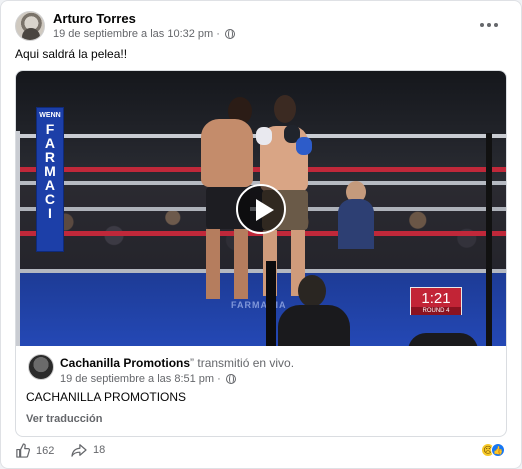  What do you see at coordinates (436, 298) in the screenshot?
I see `clock-time: 1:21` at bounding box center [436, 298].